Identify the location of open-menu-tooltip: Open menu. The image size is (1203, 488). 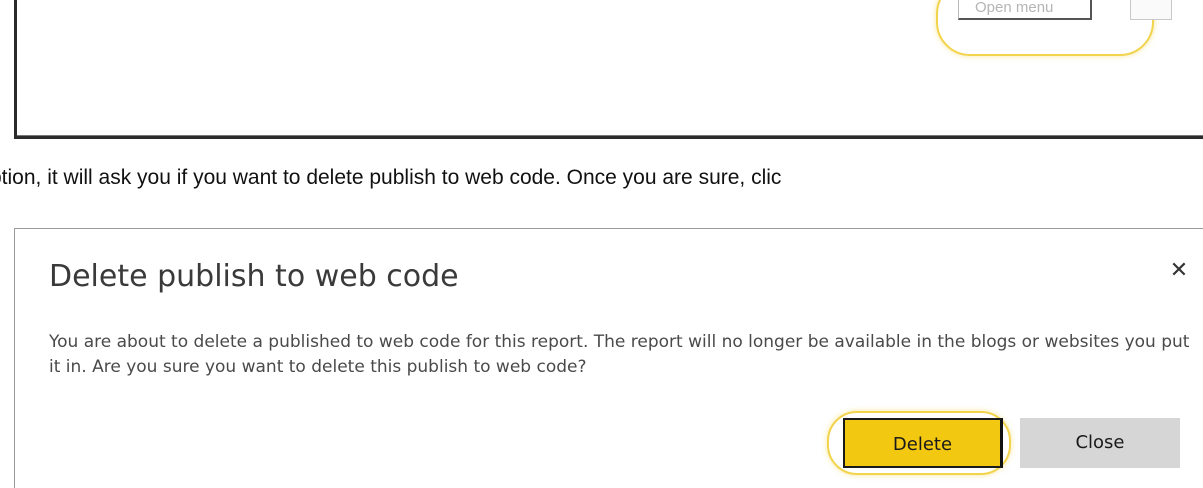
(1025, 10).